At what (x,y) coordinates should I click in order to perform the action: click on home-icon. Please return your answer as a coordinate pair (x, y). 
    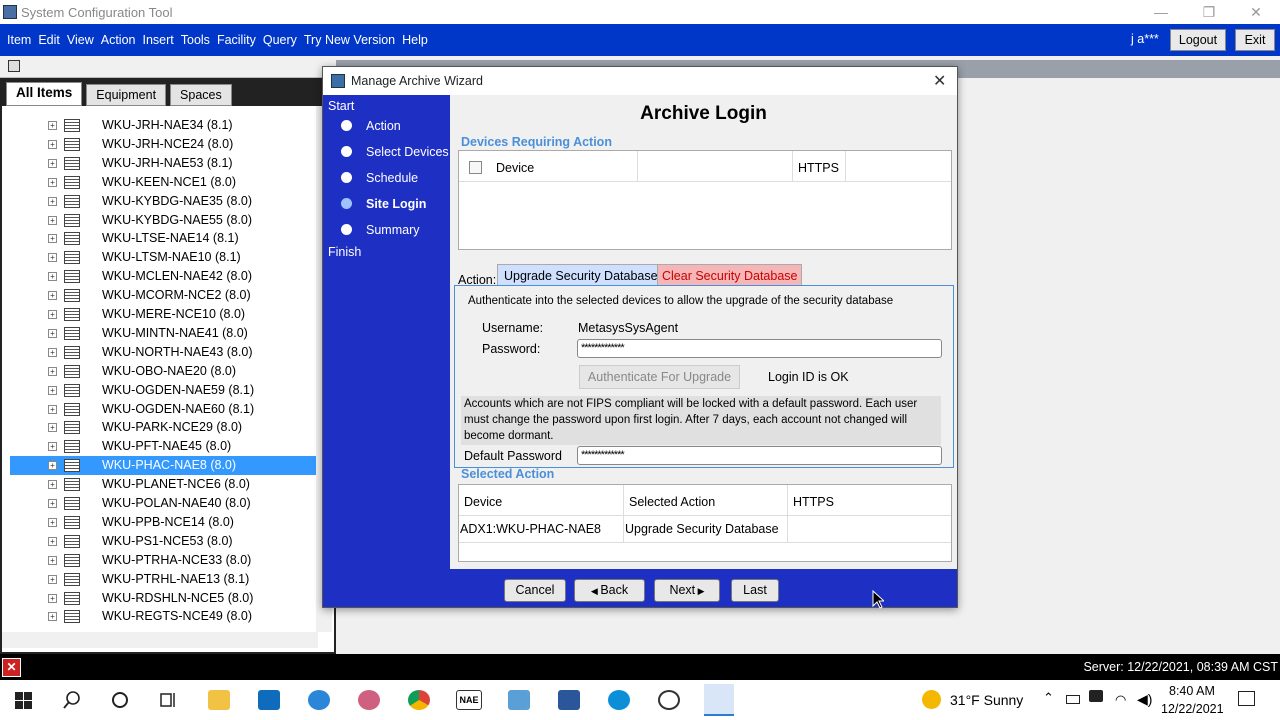
    Looking at the image, I should click on (14, 66).